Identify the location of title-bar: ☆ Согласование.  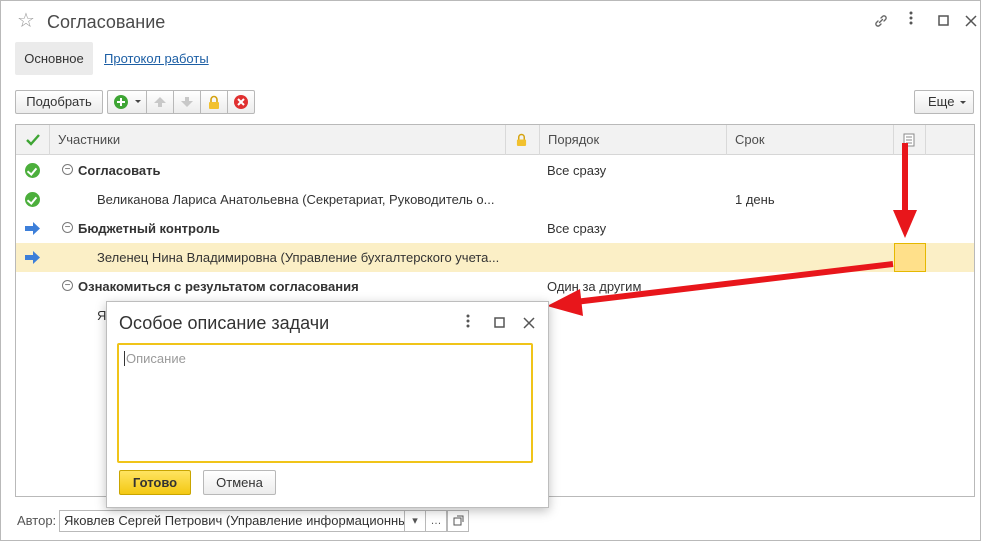
(490, 21).